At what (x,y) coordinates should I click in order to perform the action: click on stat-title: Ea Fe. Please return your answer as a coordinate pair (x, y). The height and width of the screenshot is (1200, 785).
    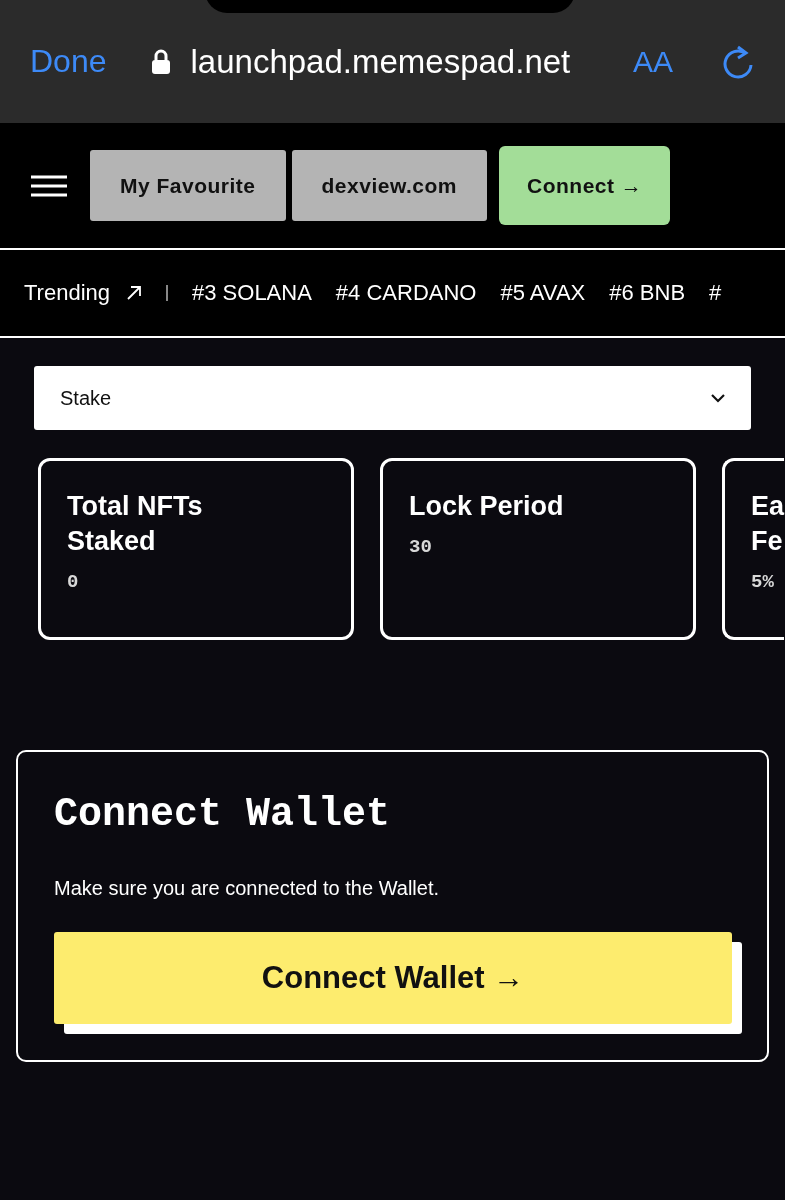
    Looking at the image, I should click on (767, 524).